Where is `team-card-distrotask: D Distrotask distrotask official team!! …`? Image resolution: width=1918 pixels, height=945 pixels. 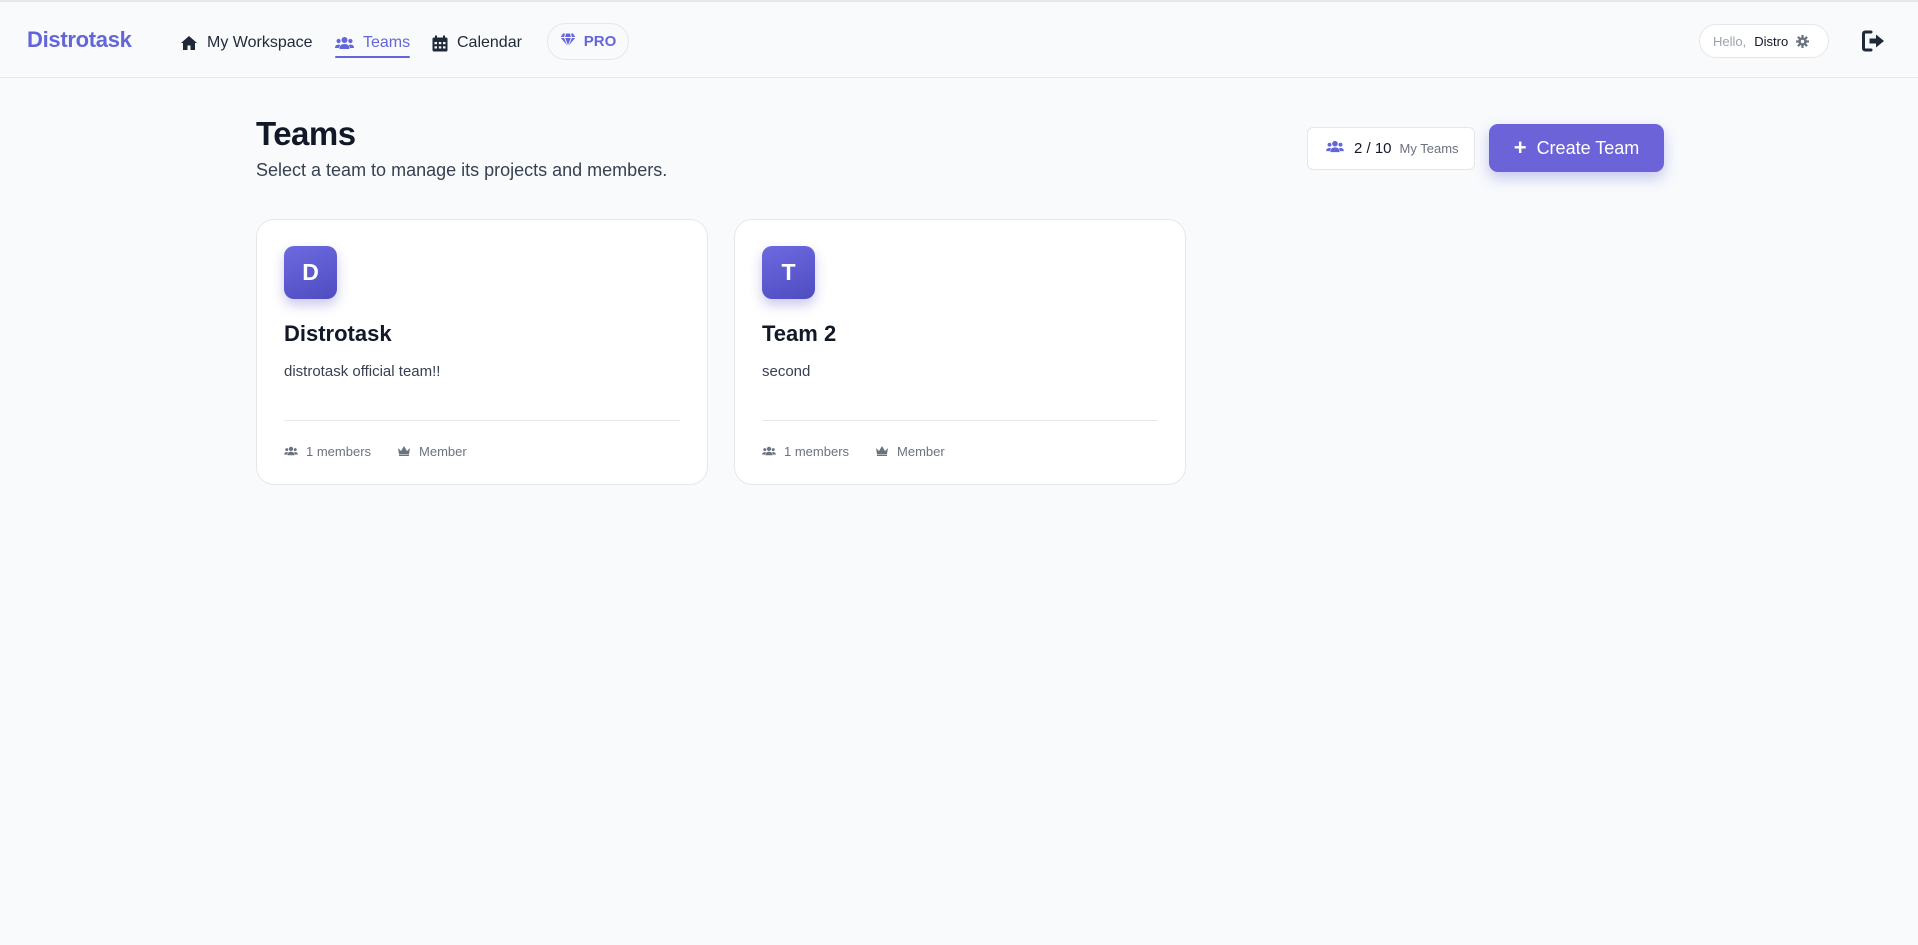
team-card-distrotask: D Distrotask distrotask official team!! … is located at coordinates (482, 352).